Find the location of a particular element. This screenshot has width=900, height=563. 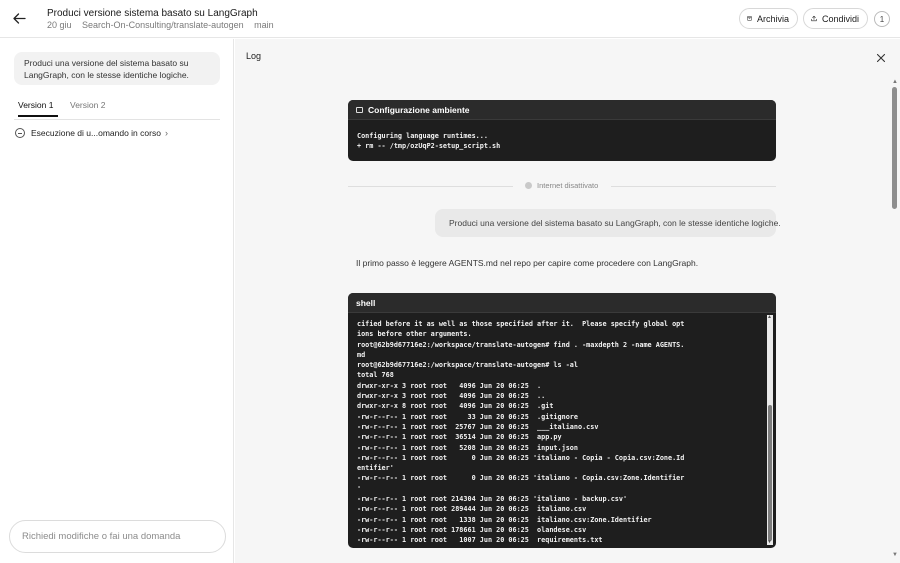

running-command-row: Esecuzione di u...omando in corso › is located at coordinates (91, 133).